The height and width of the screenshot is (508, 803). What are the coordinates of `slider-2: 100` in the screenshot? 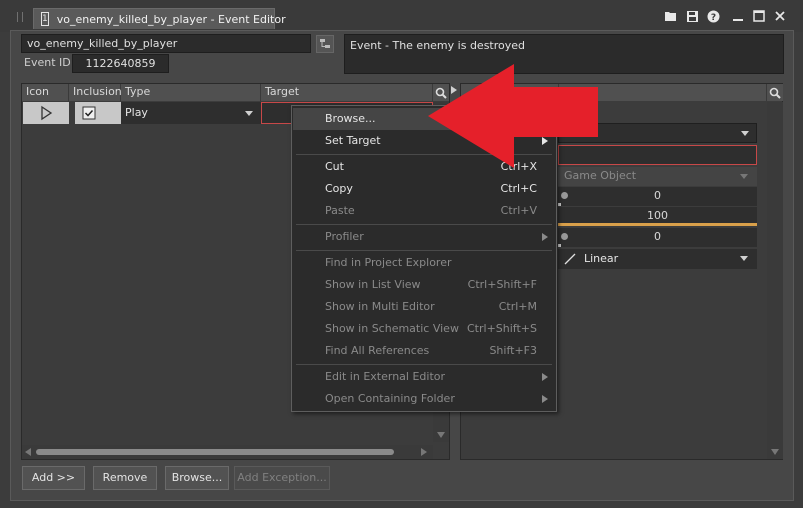 It's located at (657, 216).